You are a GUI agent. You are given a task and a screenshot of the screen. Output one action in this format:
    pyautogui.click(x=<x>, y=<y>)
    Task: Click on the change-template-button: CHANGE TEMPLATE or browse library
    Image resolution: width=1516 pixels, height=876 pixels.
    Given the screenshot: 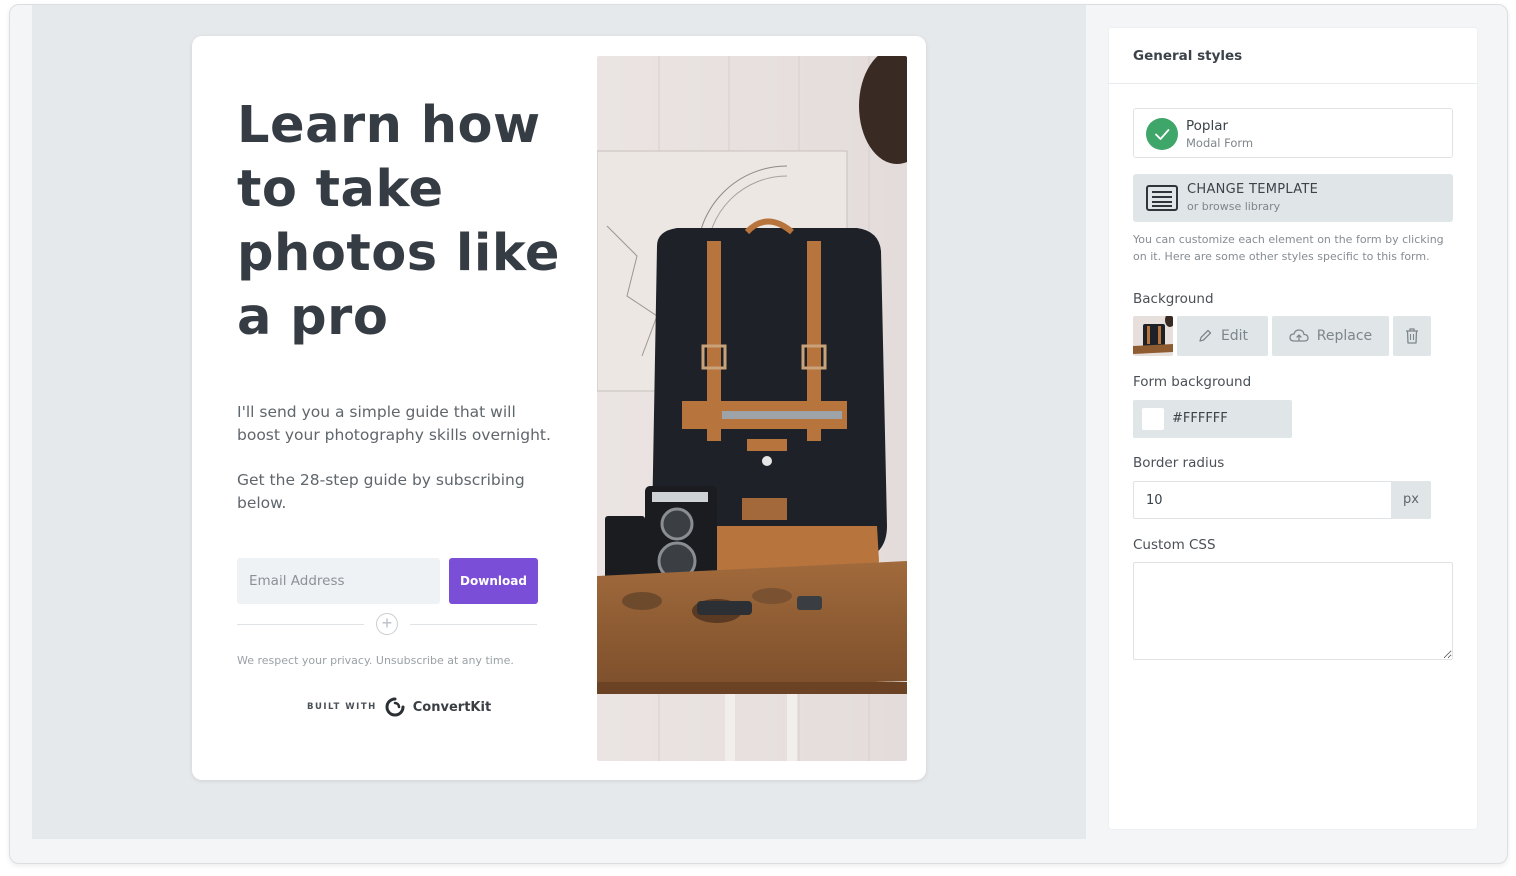 What is the action you would take?
    pyautogui.click(x=1293, y=198)
    